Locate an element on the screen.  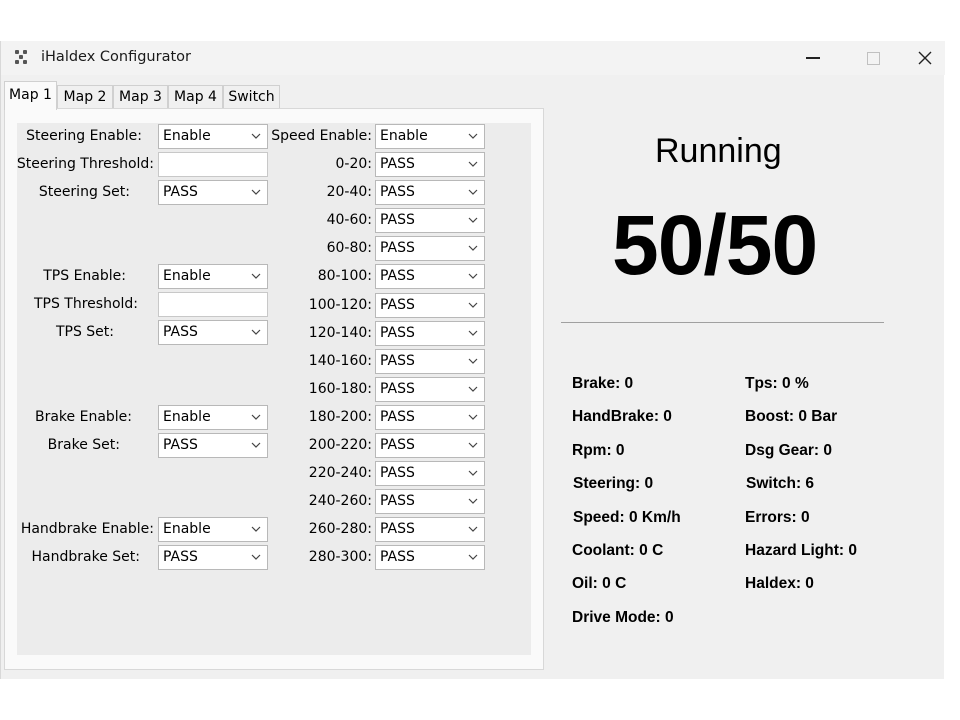
steering-threshold-input is located at coordinates (213, 164).